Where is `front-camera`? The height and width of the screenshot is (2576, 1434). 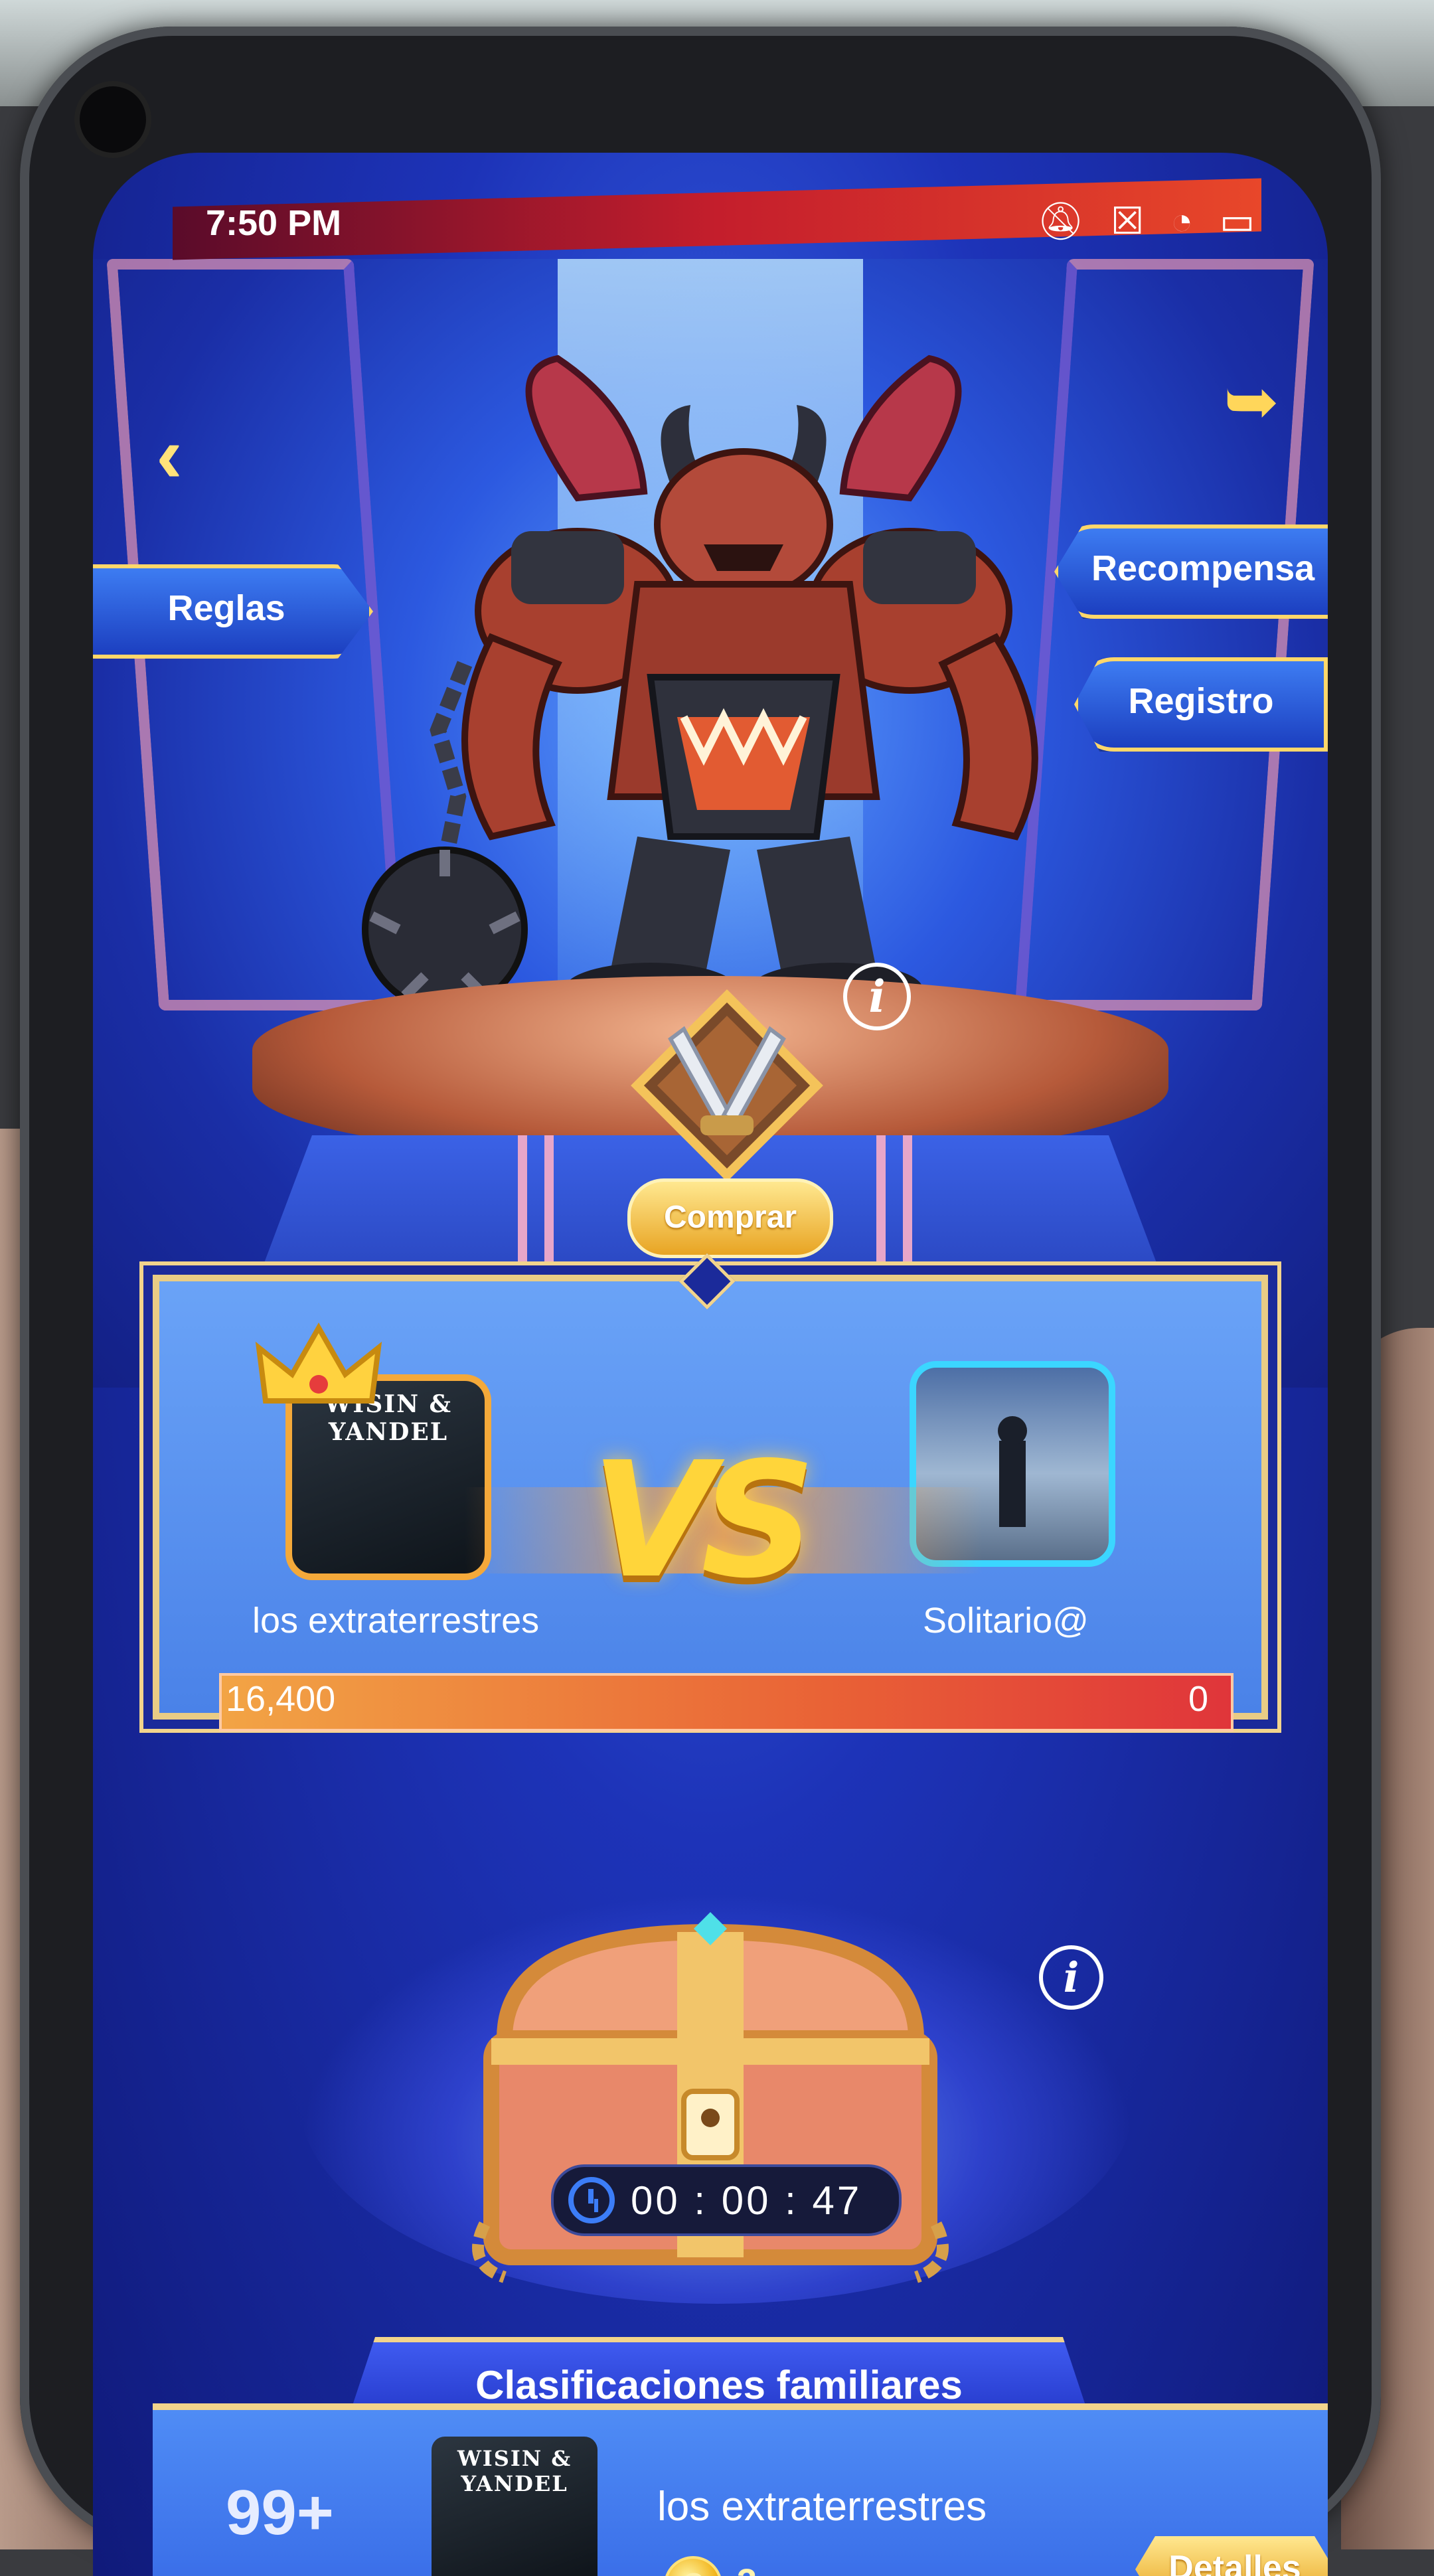
front-camera is located at coordinates (113, 119).